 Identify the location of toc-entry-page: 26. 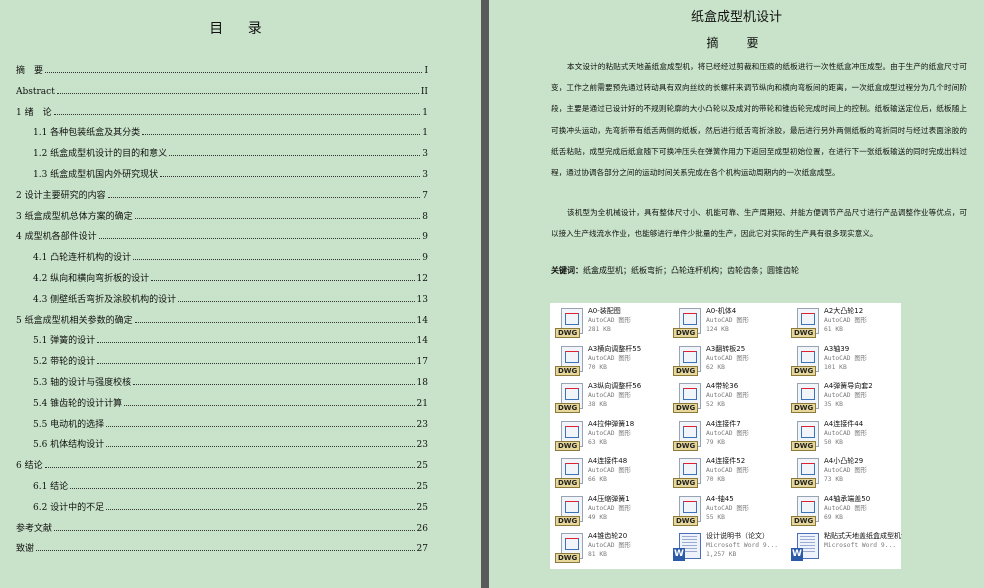
(422, 528).